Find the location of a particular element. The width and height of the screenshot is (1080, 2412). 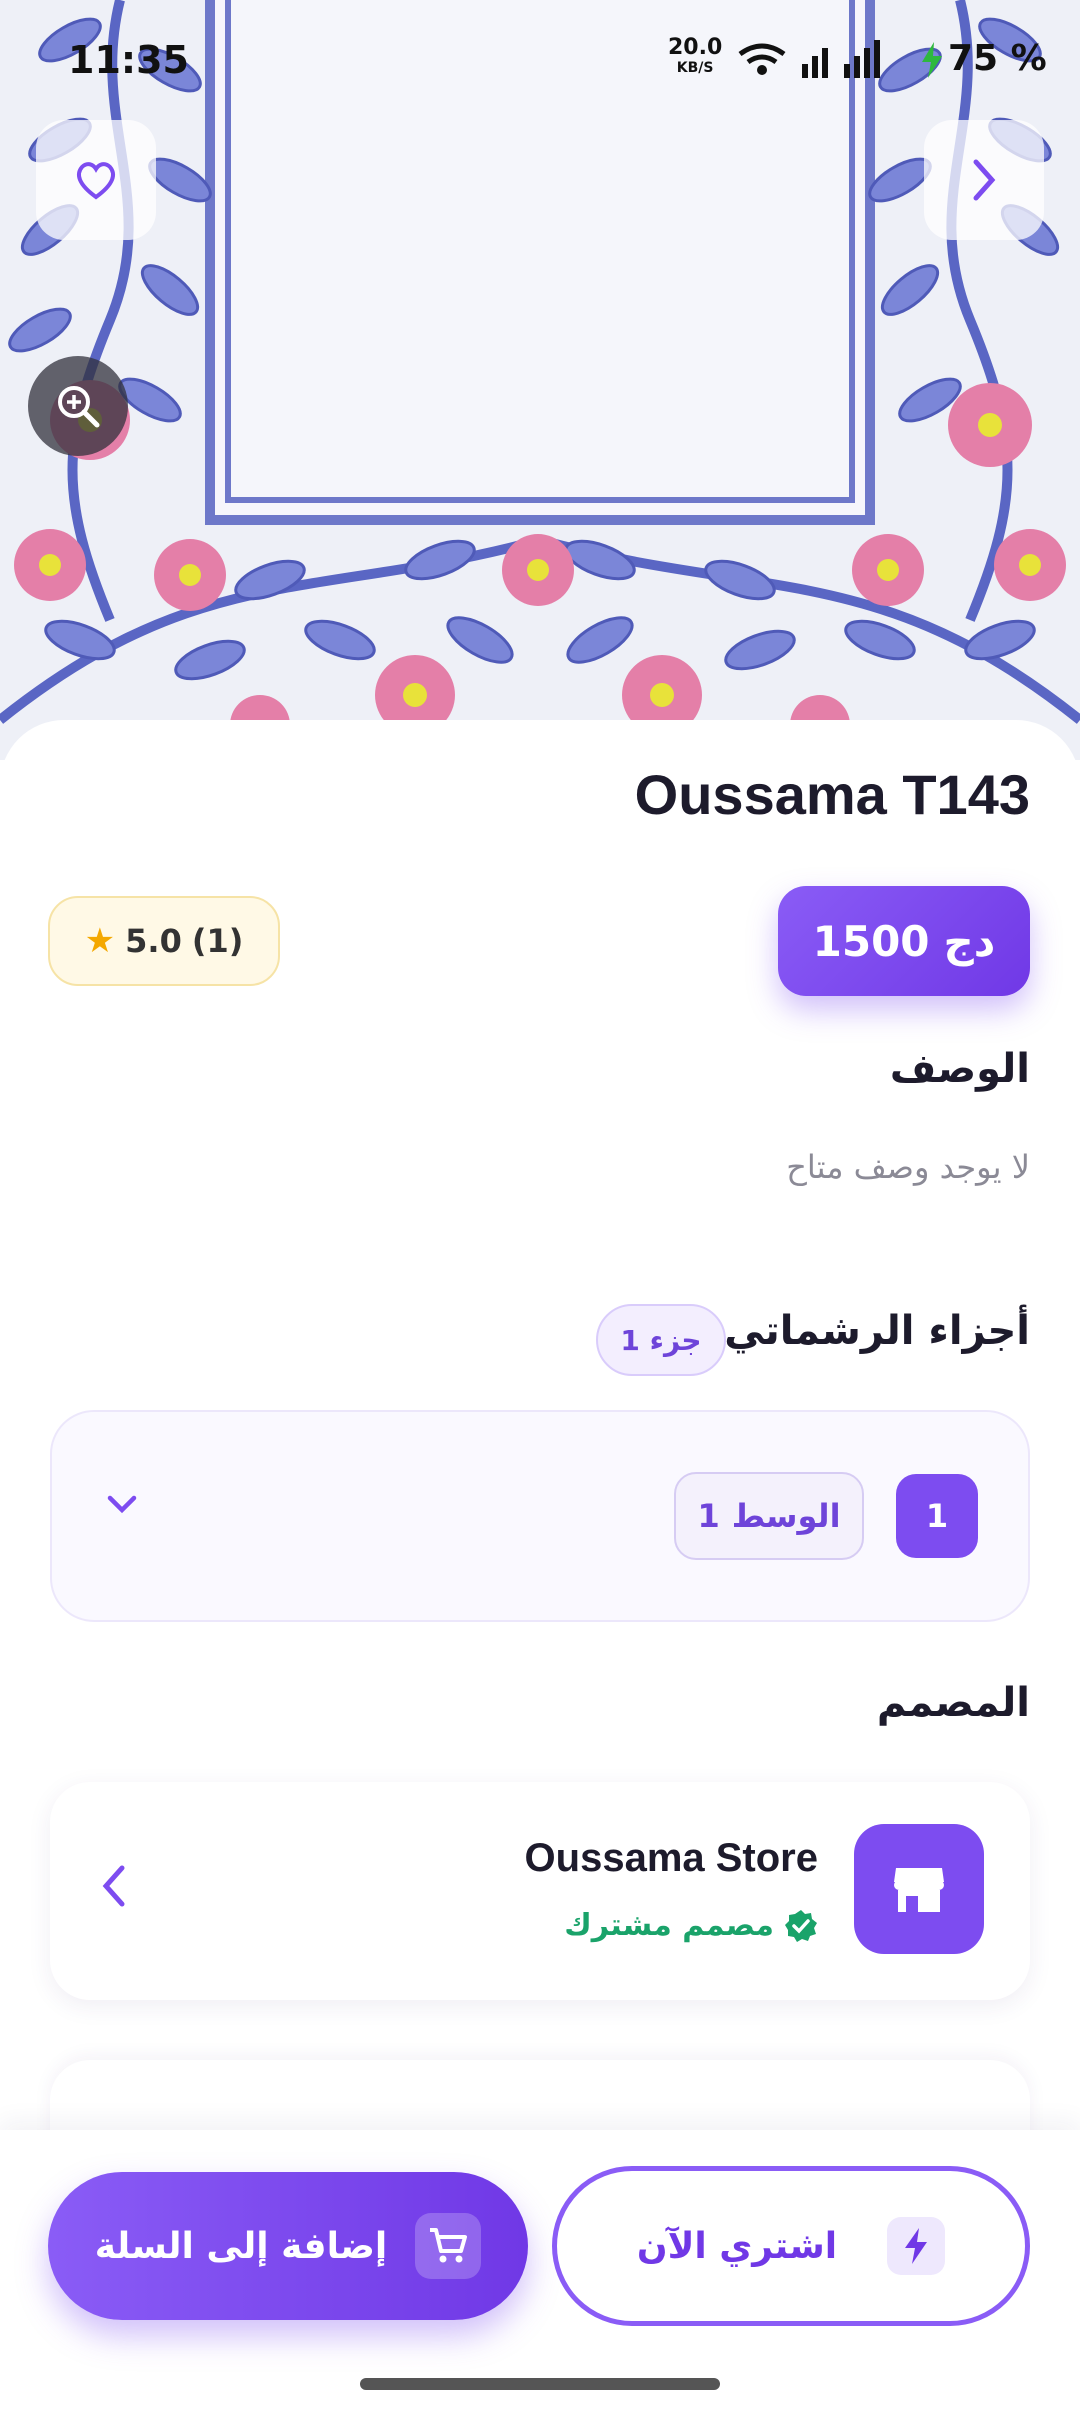

lightning-icon-box is located at coordinates (916, 2246).